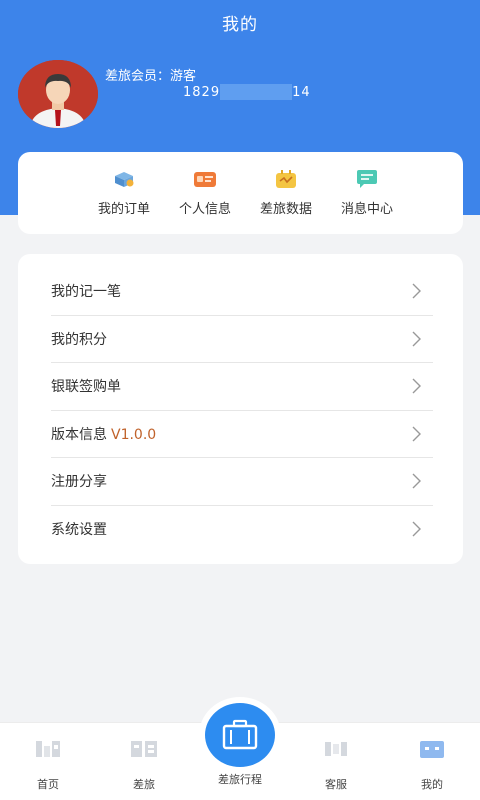 The height and width of the screenshot is (800, 480). What do you see at coordinates (48, 749) in the screenshot?
I see `home-icon` at bounding box center [48, 749].